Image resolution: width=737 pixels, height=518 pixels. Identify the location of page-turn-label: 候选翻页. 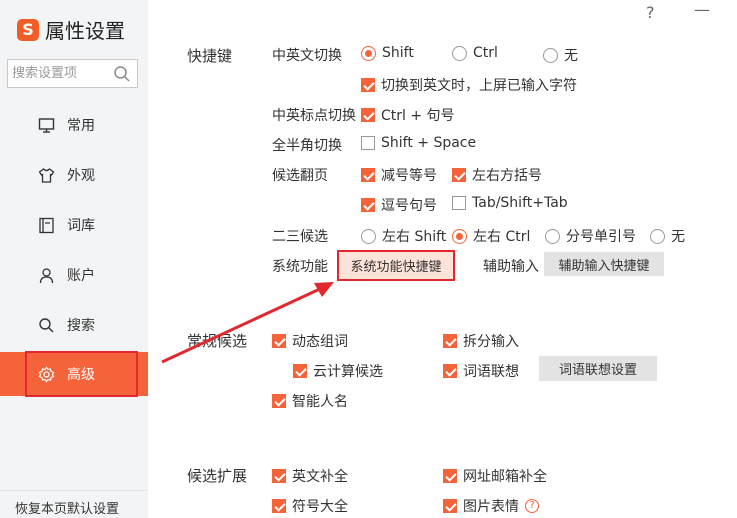
(300, 176).